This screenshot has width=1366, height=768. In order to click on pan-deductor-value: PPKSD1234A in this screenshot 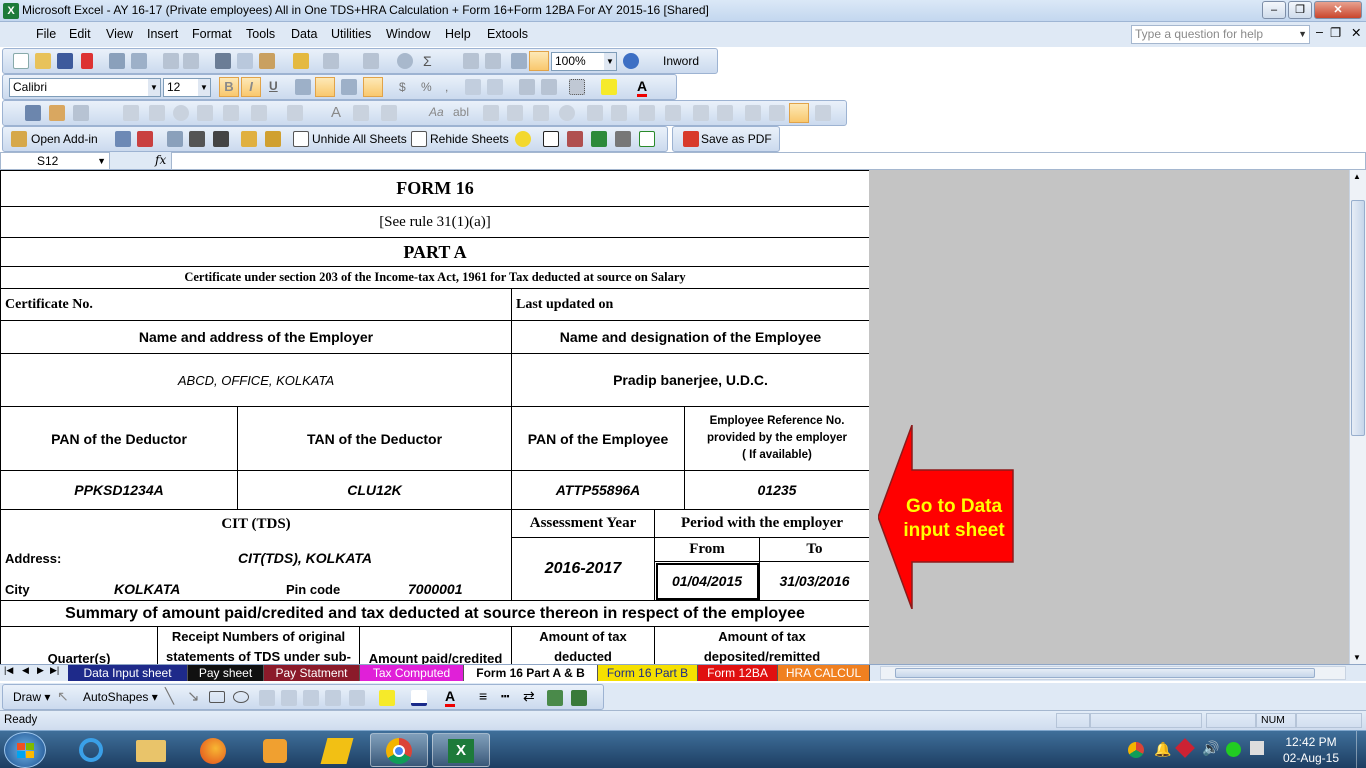, I will do `click(119, 490)`.